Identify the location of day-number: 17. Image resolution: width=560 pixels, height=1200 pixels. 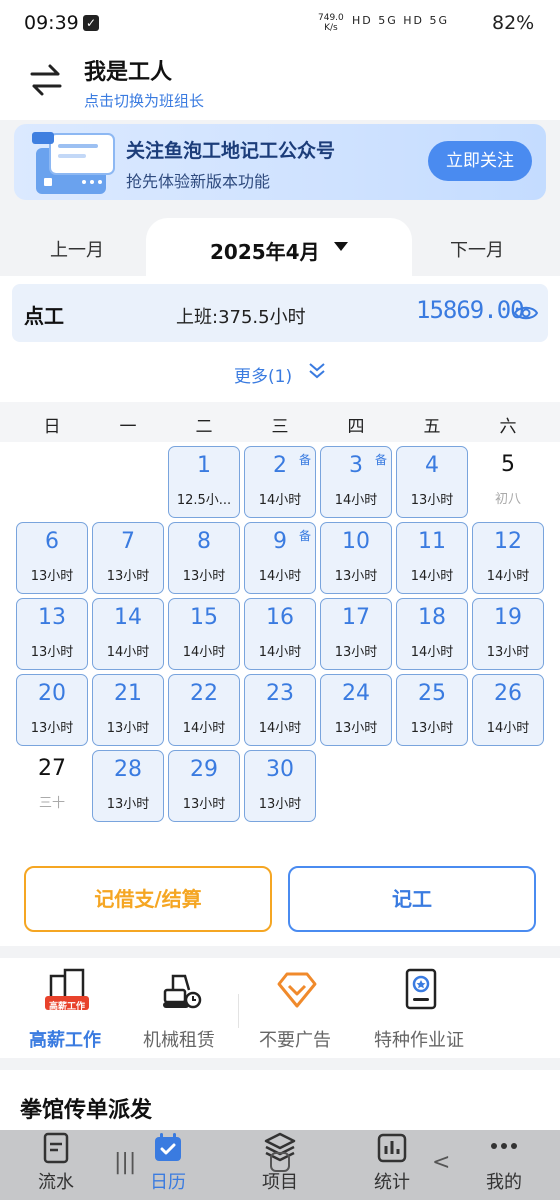
(356, 617).